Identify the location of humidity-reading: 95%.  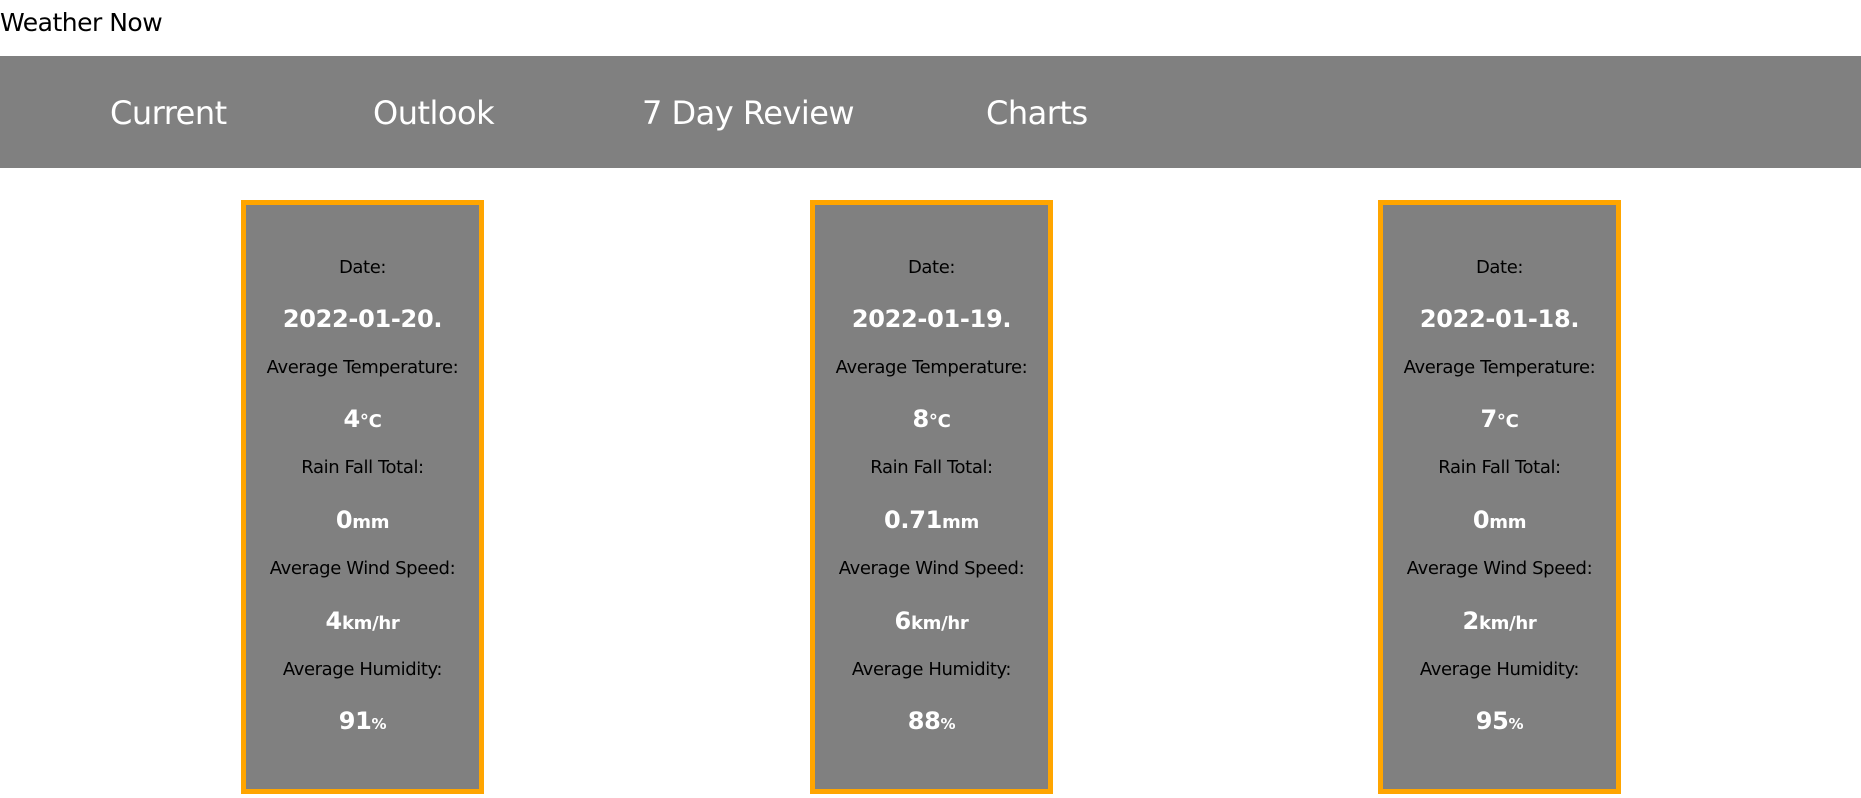
(1499, 721).